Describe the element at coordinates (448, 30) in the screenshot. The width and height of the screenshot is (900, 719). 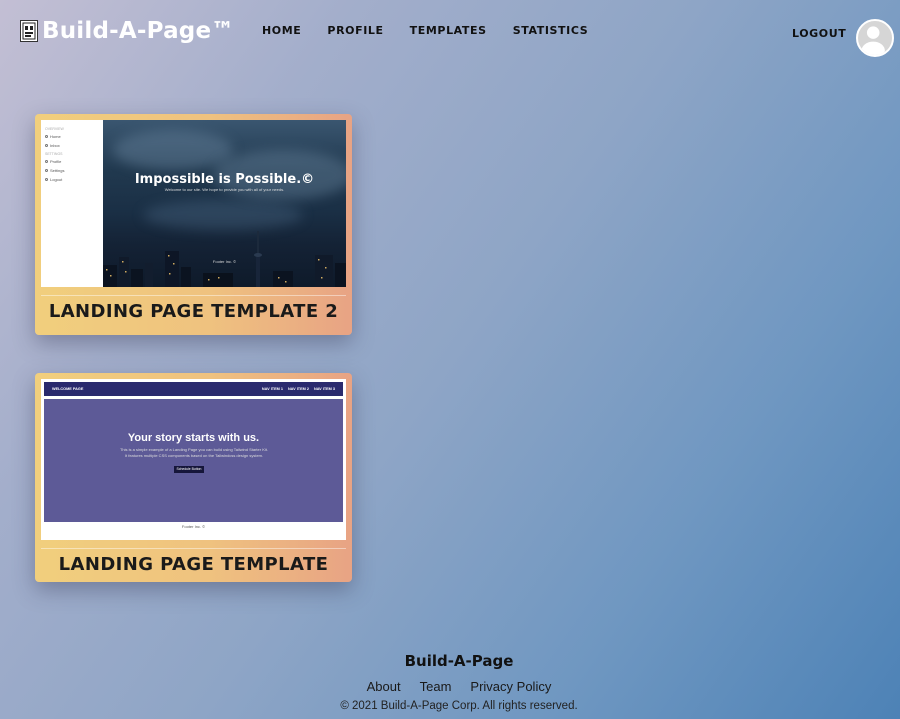
I see `nav-templates: TEMPLATES` at that location.